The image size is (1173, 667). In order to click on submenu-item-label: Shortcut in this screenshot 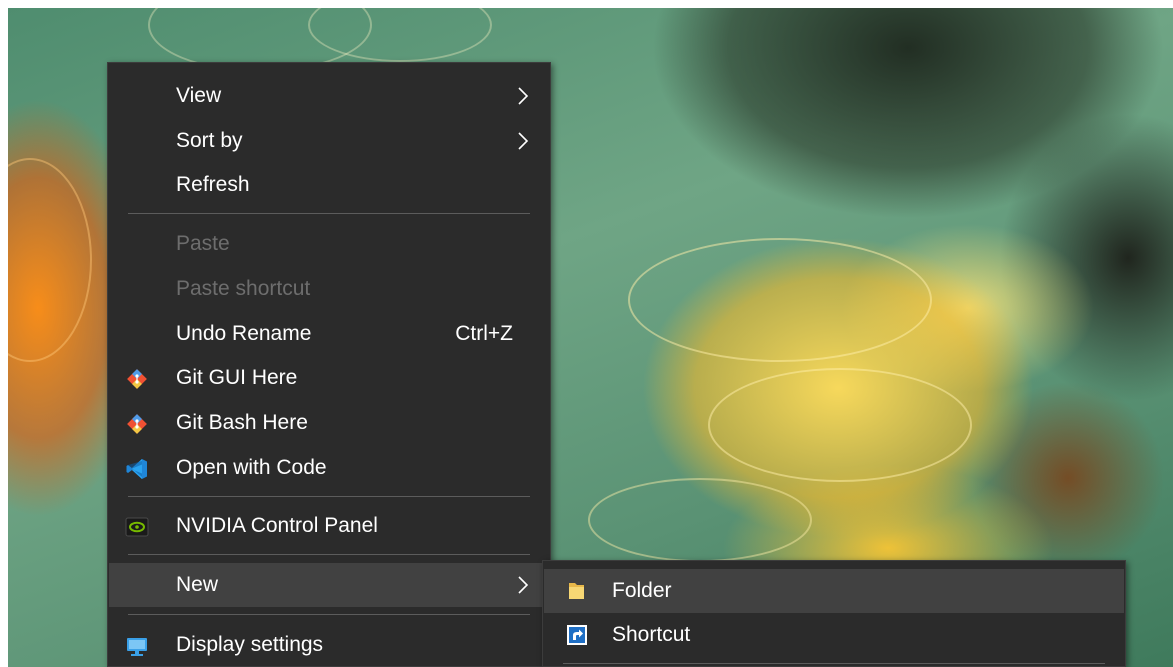, I will do `click(651, 634)`.